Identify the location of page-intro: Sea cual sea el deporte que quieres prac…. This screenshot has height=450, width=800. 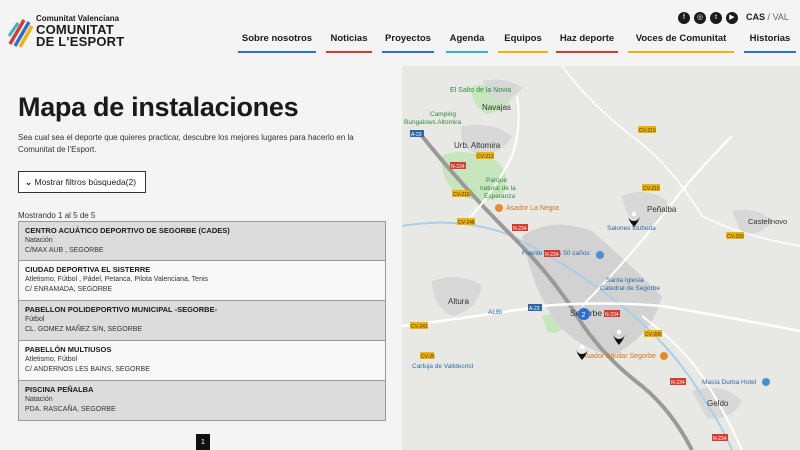
(186, 143).